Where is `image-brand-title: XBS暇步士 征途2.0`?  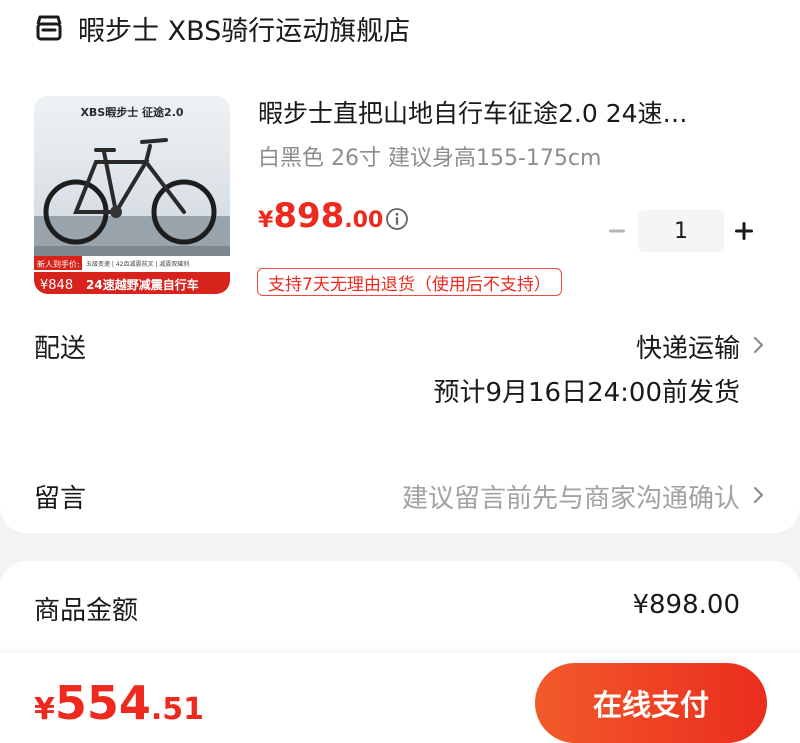
image-brand-title: XBS暇步士 征途2.0 is located at coordinates (131, 112).